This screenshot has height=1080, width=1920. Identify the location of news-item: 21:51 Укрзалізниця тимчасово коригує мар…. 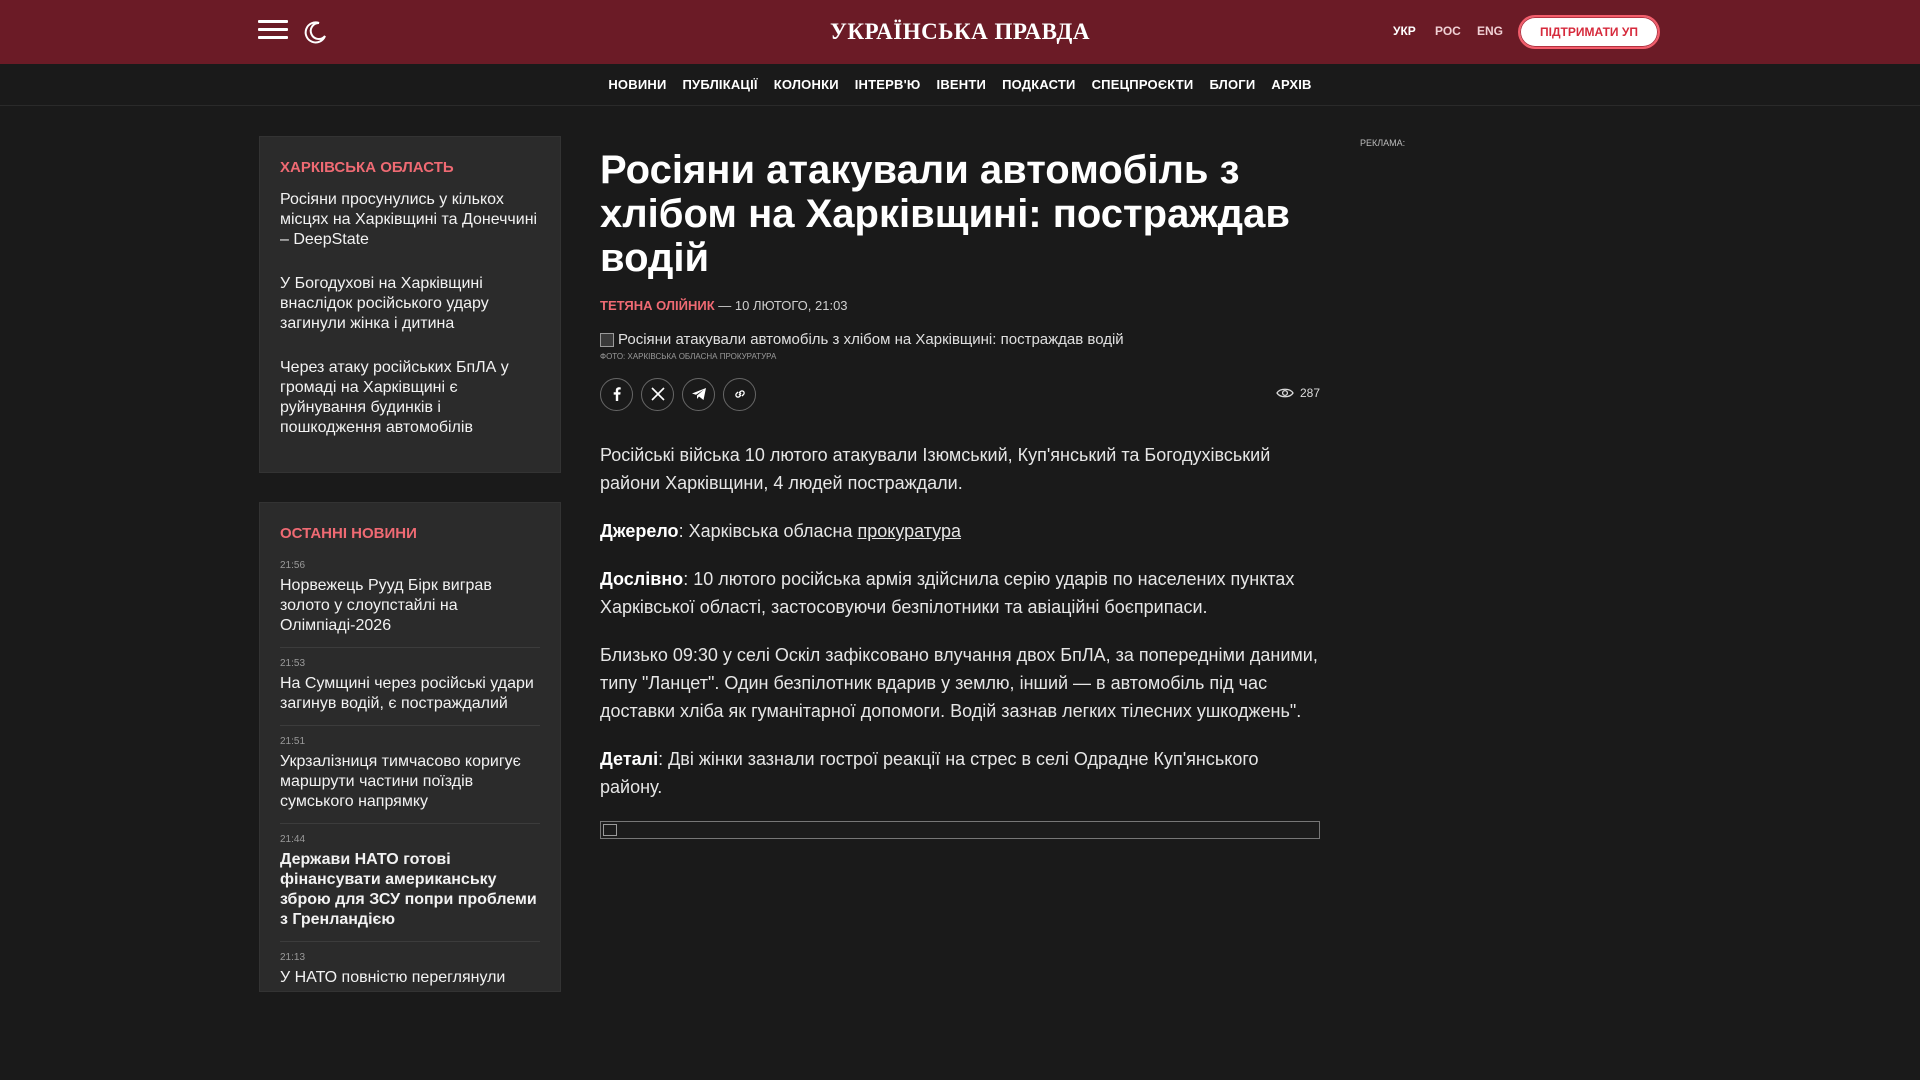
(410, 775).